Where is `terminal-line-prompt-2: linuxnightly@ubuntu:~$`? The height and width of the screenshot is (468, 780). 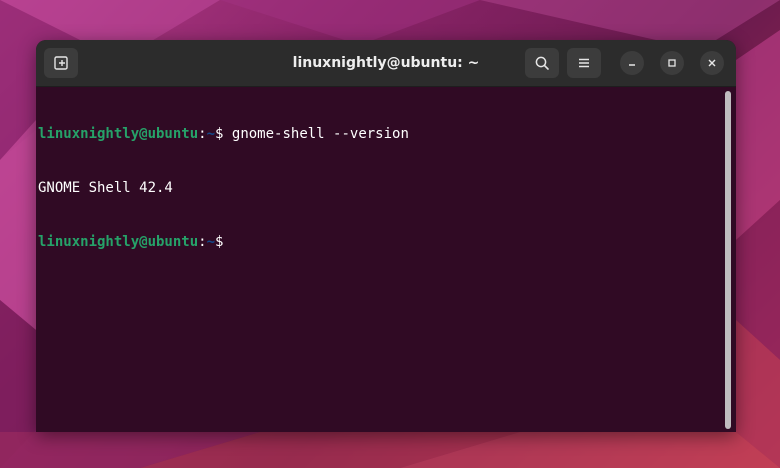 terminal-line-prompt-2: linuxnightly@ubuntu:~$ is located at coordinates (223, 242).